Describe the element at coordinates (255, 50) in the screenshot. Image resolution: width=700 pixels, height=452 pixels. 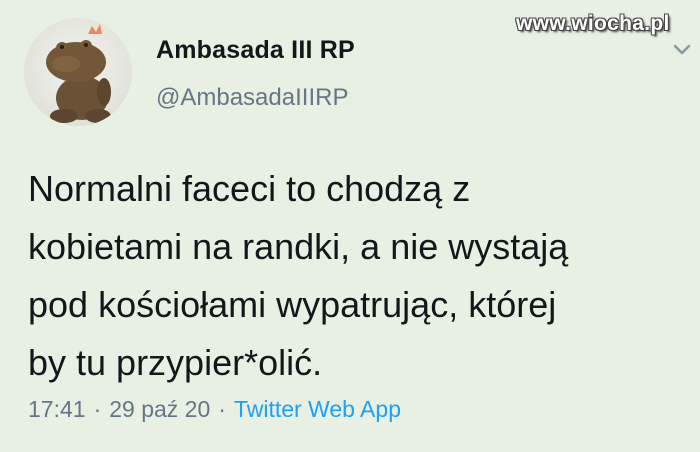
I see `display-name: Ambasada III RP` at that location.